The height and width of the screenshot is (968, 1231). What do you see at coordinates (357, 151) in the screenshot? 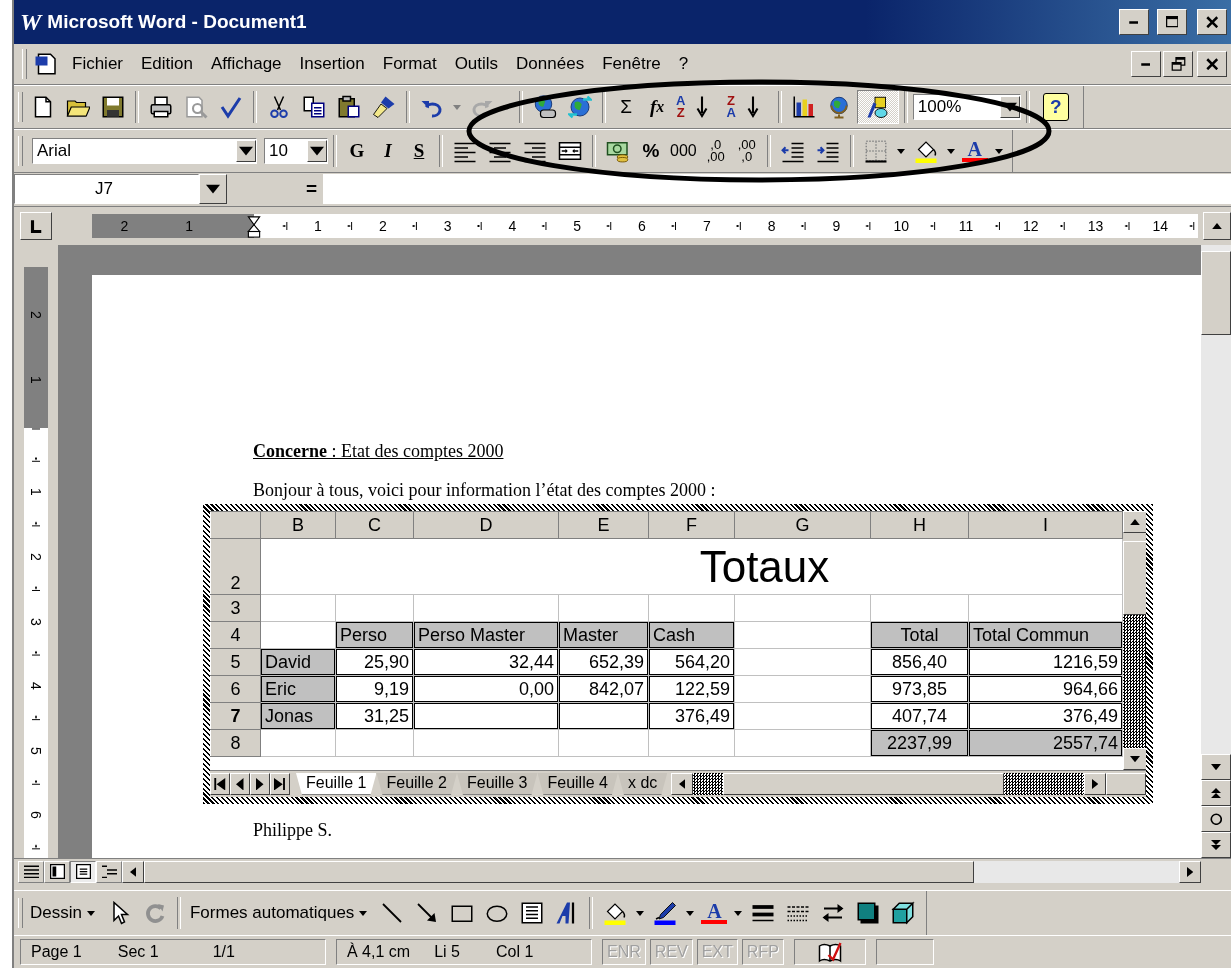
I see `bold-button: G` at bounding box center [357, 151].